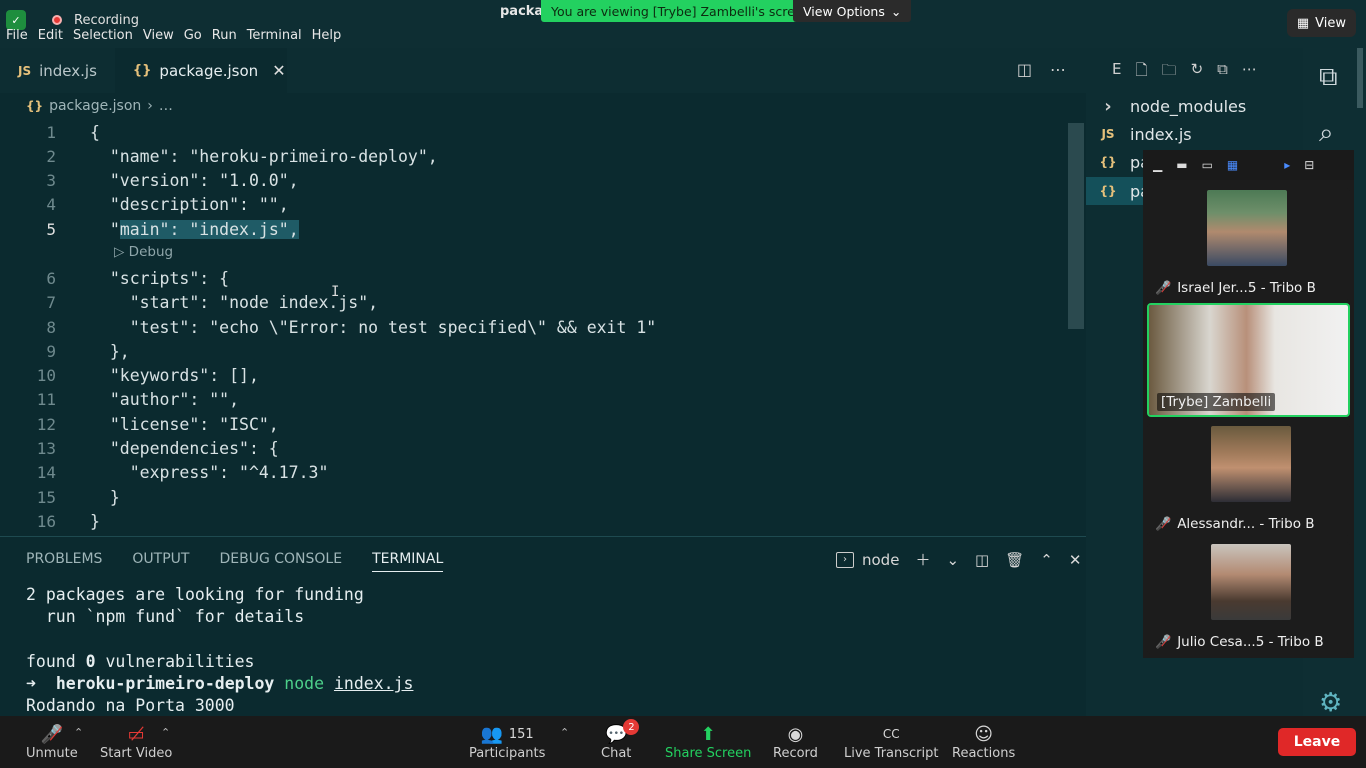 Image resolution: width=1366 pixels, height=768 pixels. I want to click on tab-terminal: TERMINAL, so click(408, 561).